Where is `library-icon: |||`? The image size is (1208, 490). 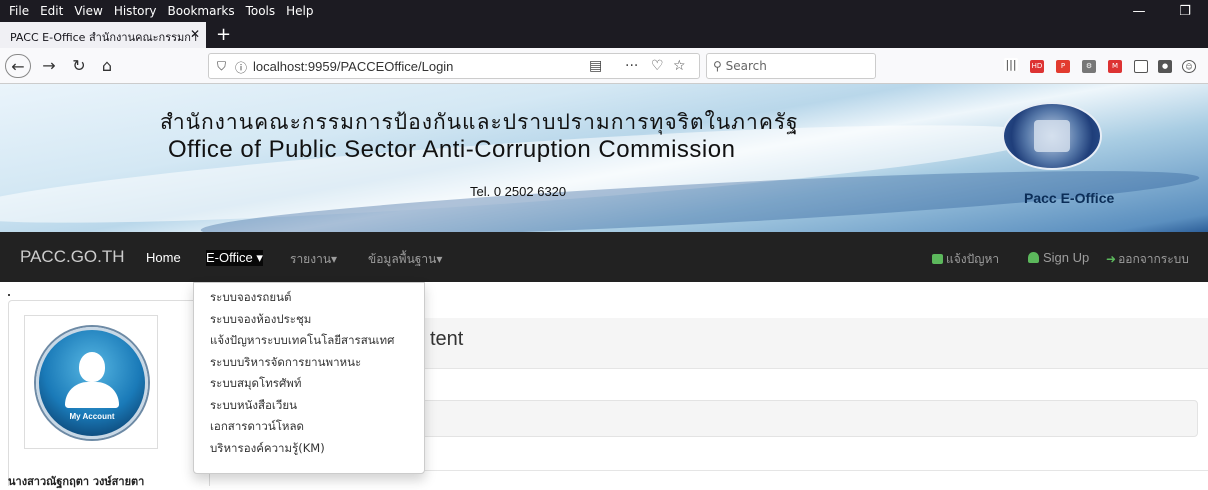
library-icon: ||| is located at coordinates (1011, 64).